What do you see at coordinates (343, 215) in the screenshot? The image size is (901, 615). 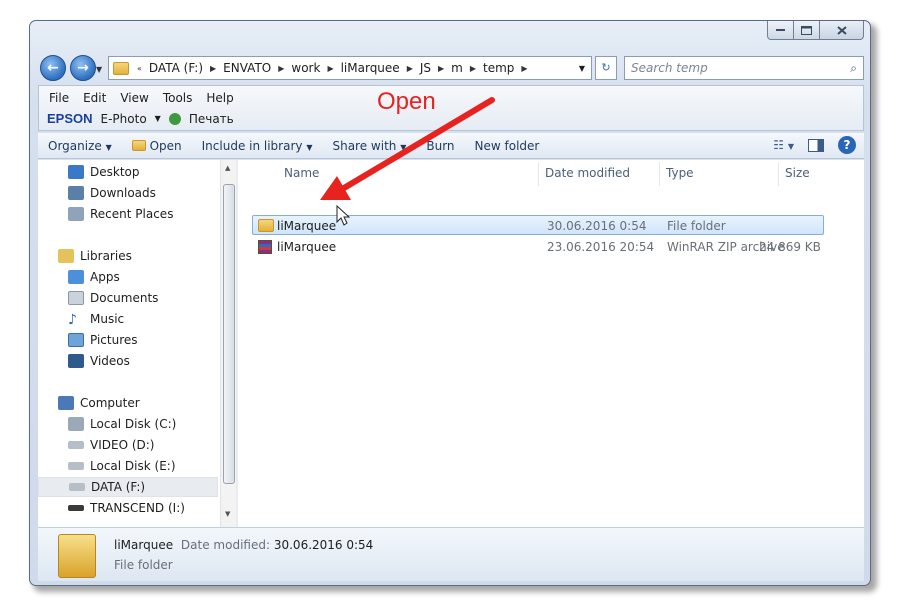 I see `cursor-icon` at bounding box center [343, 215].